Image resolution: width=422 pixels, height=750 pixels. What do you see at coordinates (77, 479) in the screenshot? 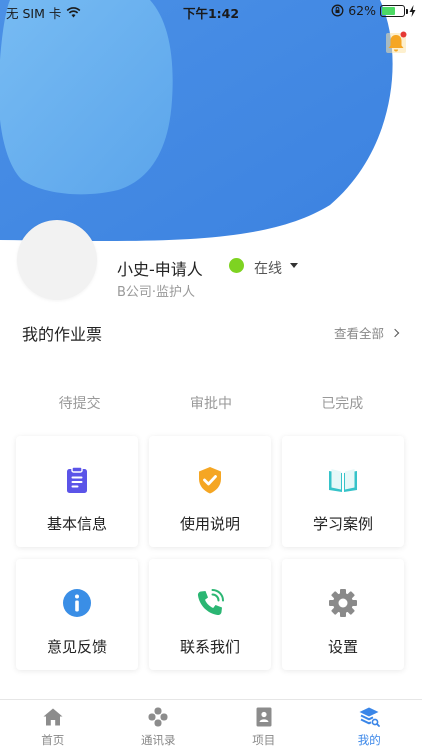
I see `clipboard-icon` at bounding box center [77, 479].